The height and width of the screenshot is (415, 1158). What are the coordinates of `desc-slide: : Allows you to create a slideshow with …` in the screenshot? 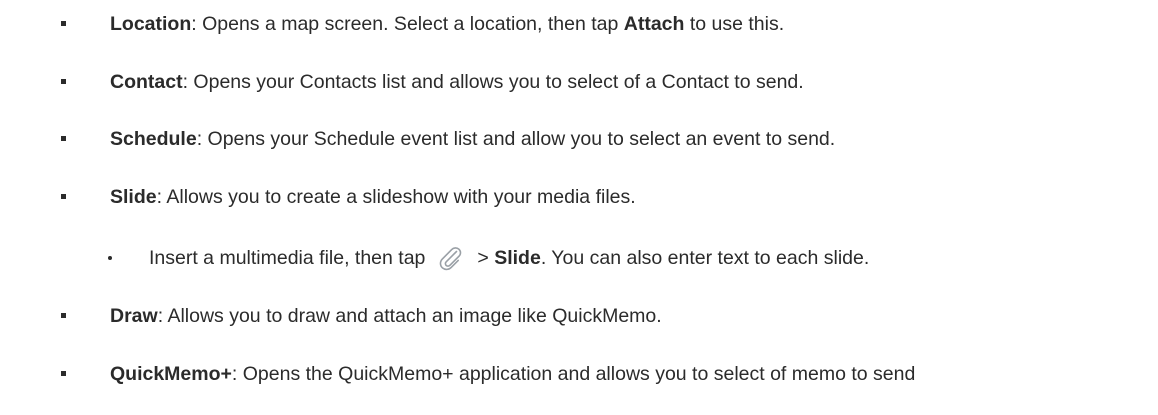 It's located at (396, 197).